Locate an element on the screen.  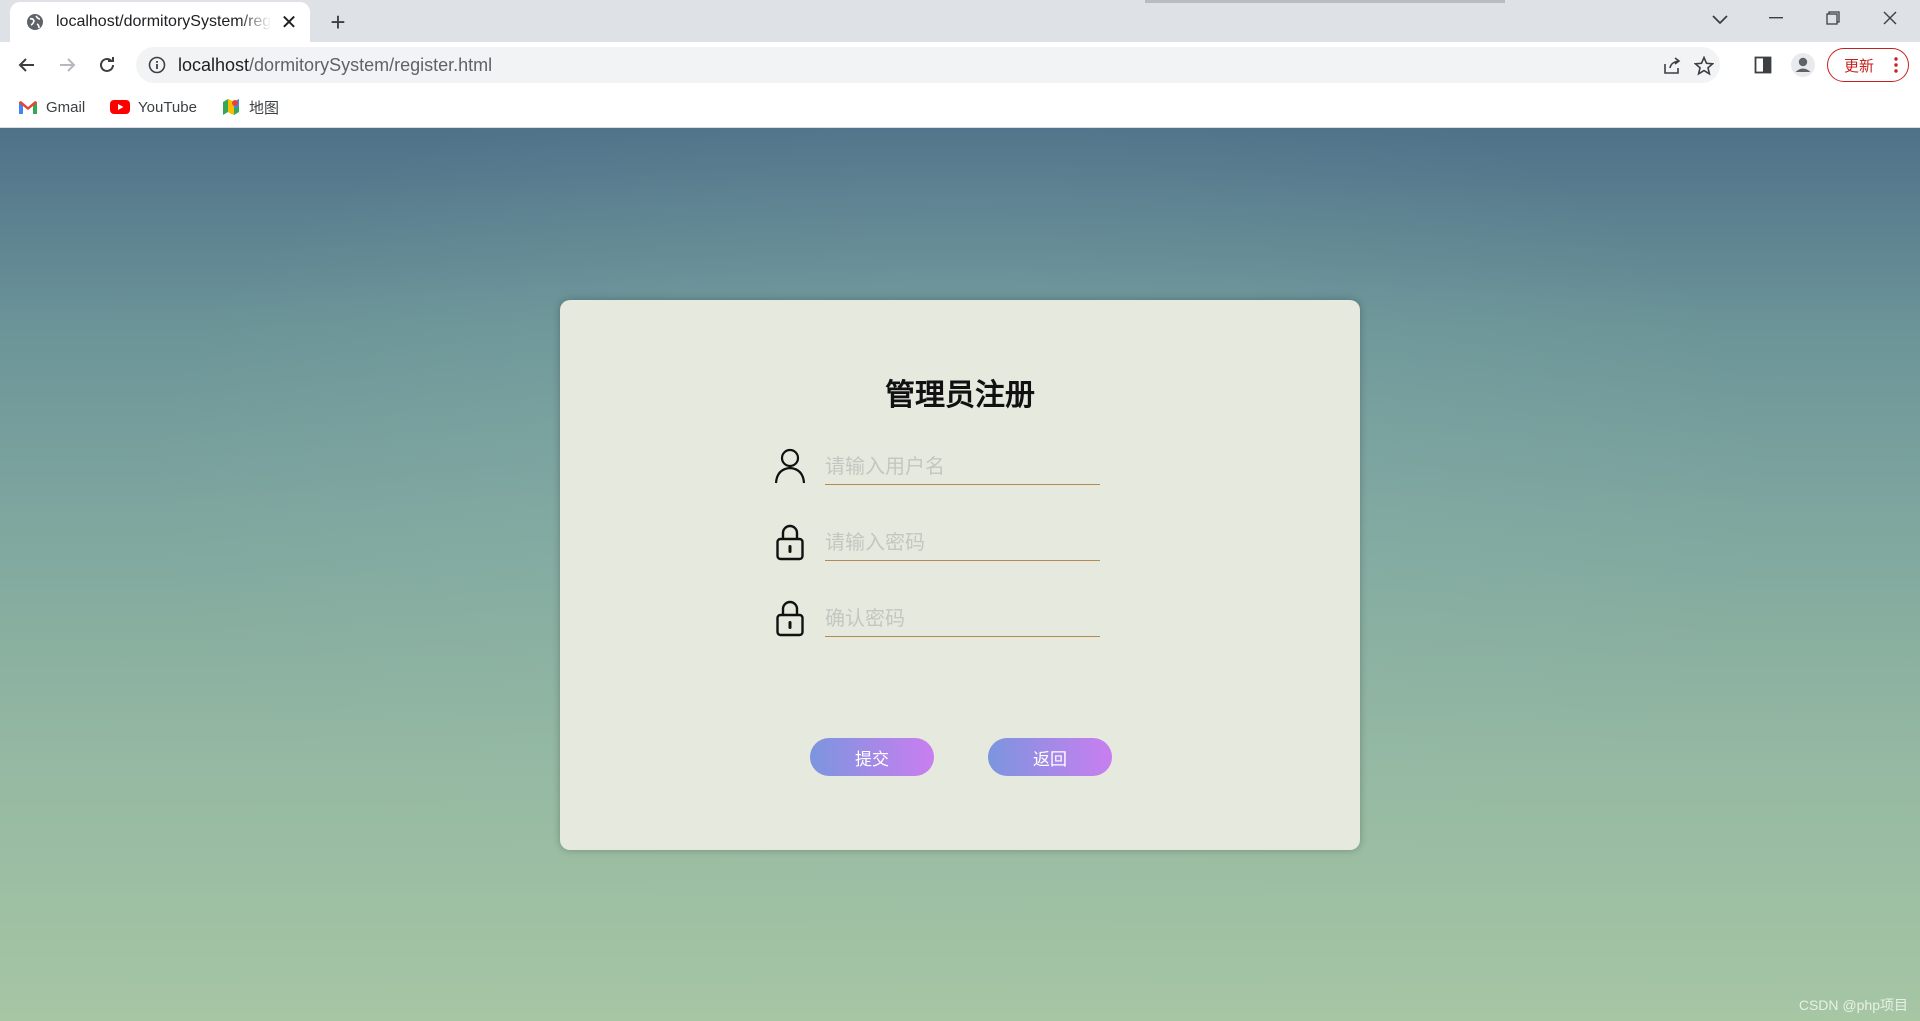
bookmark-star-icon is located at coordinates (1704, 66).